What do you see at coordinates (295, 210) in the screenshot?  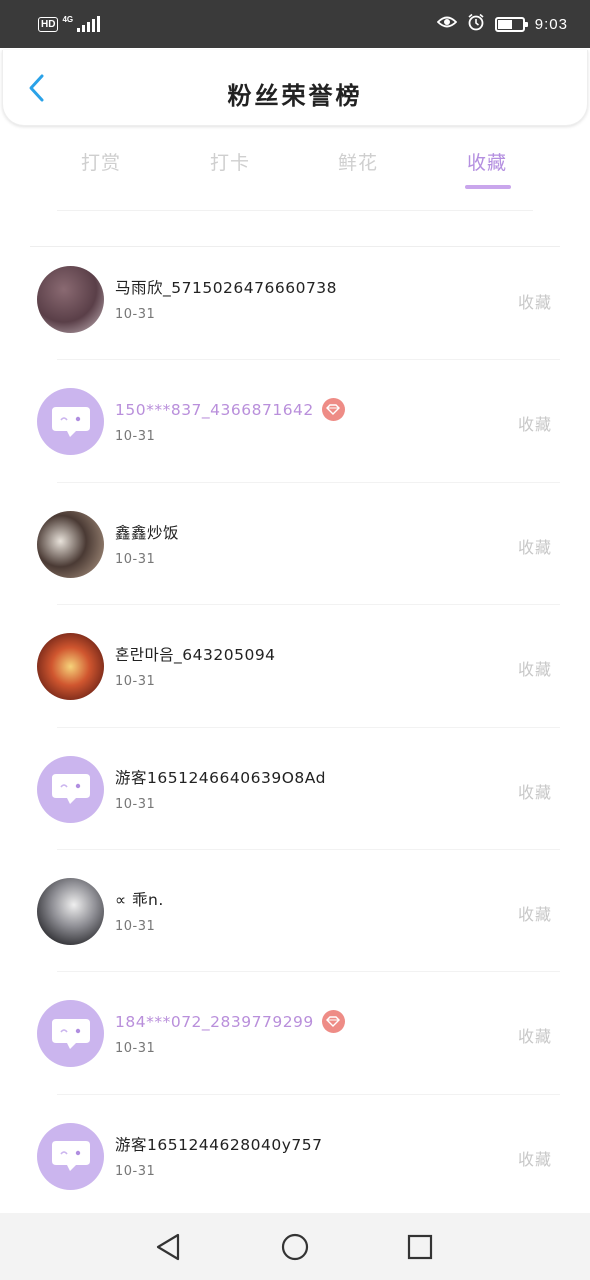 I see `divider` at bounding box center [295, 210].